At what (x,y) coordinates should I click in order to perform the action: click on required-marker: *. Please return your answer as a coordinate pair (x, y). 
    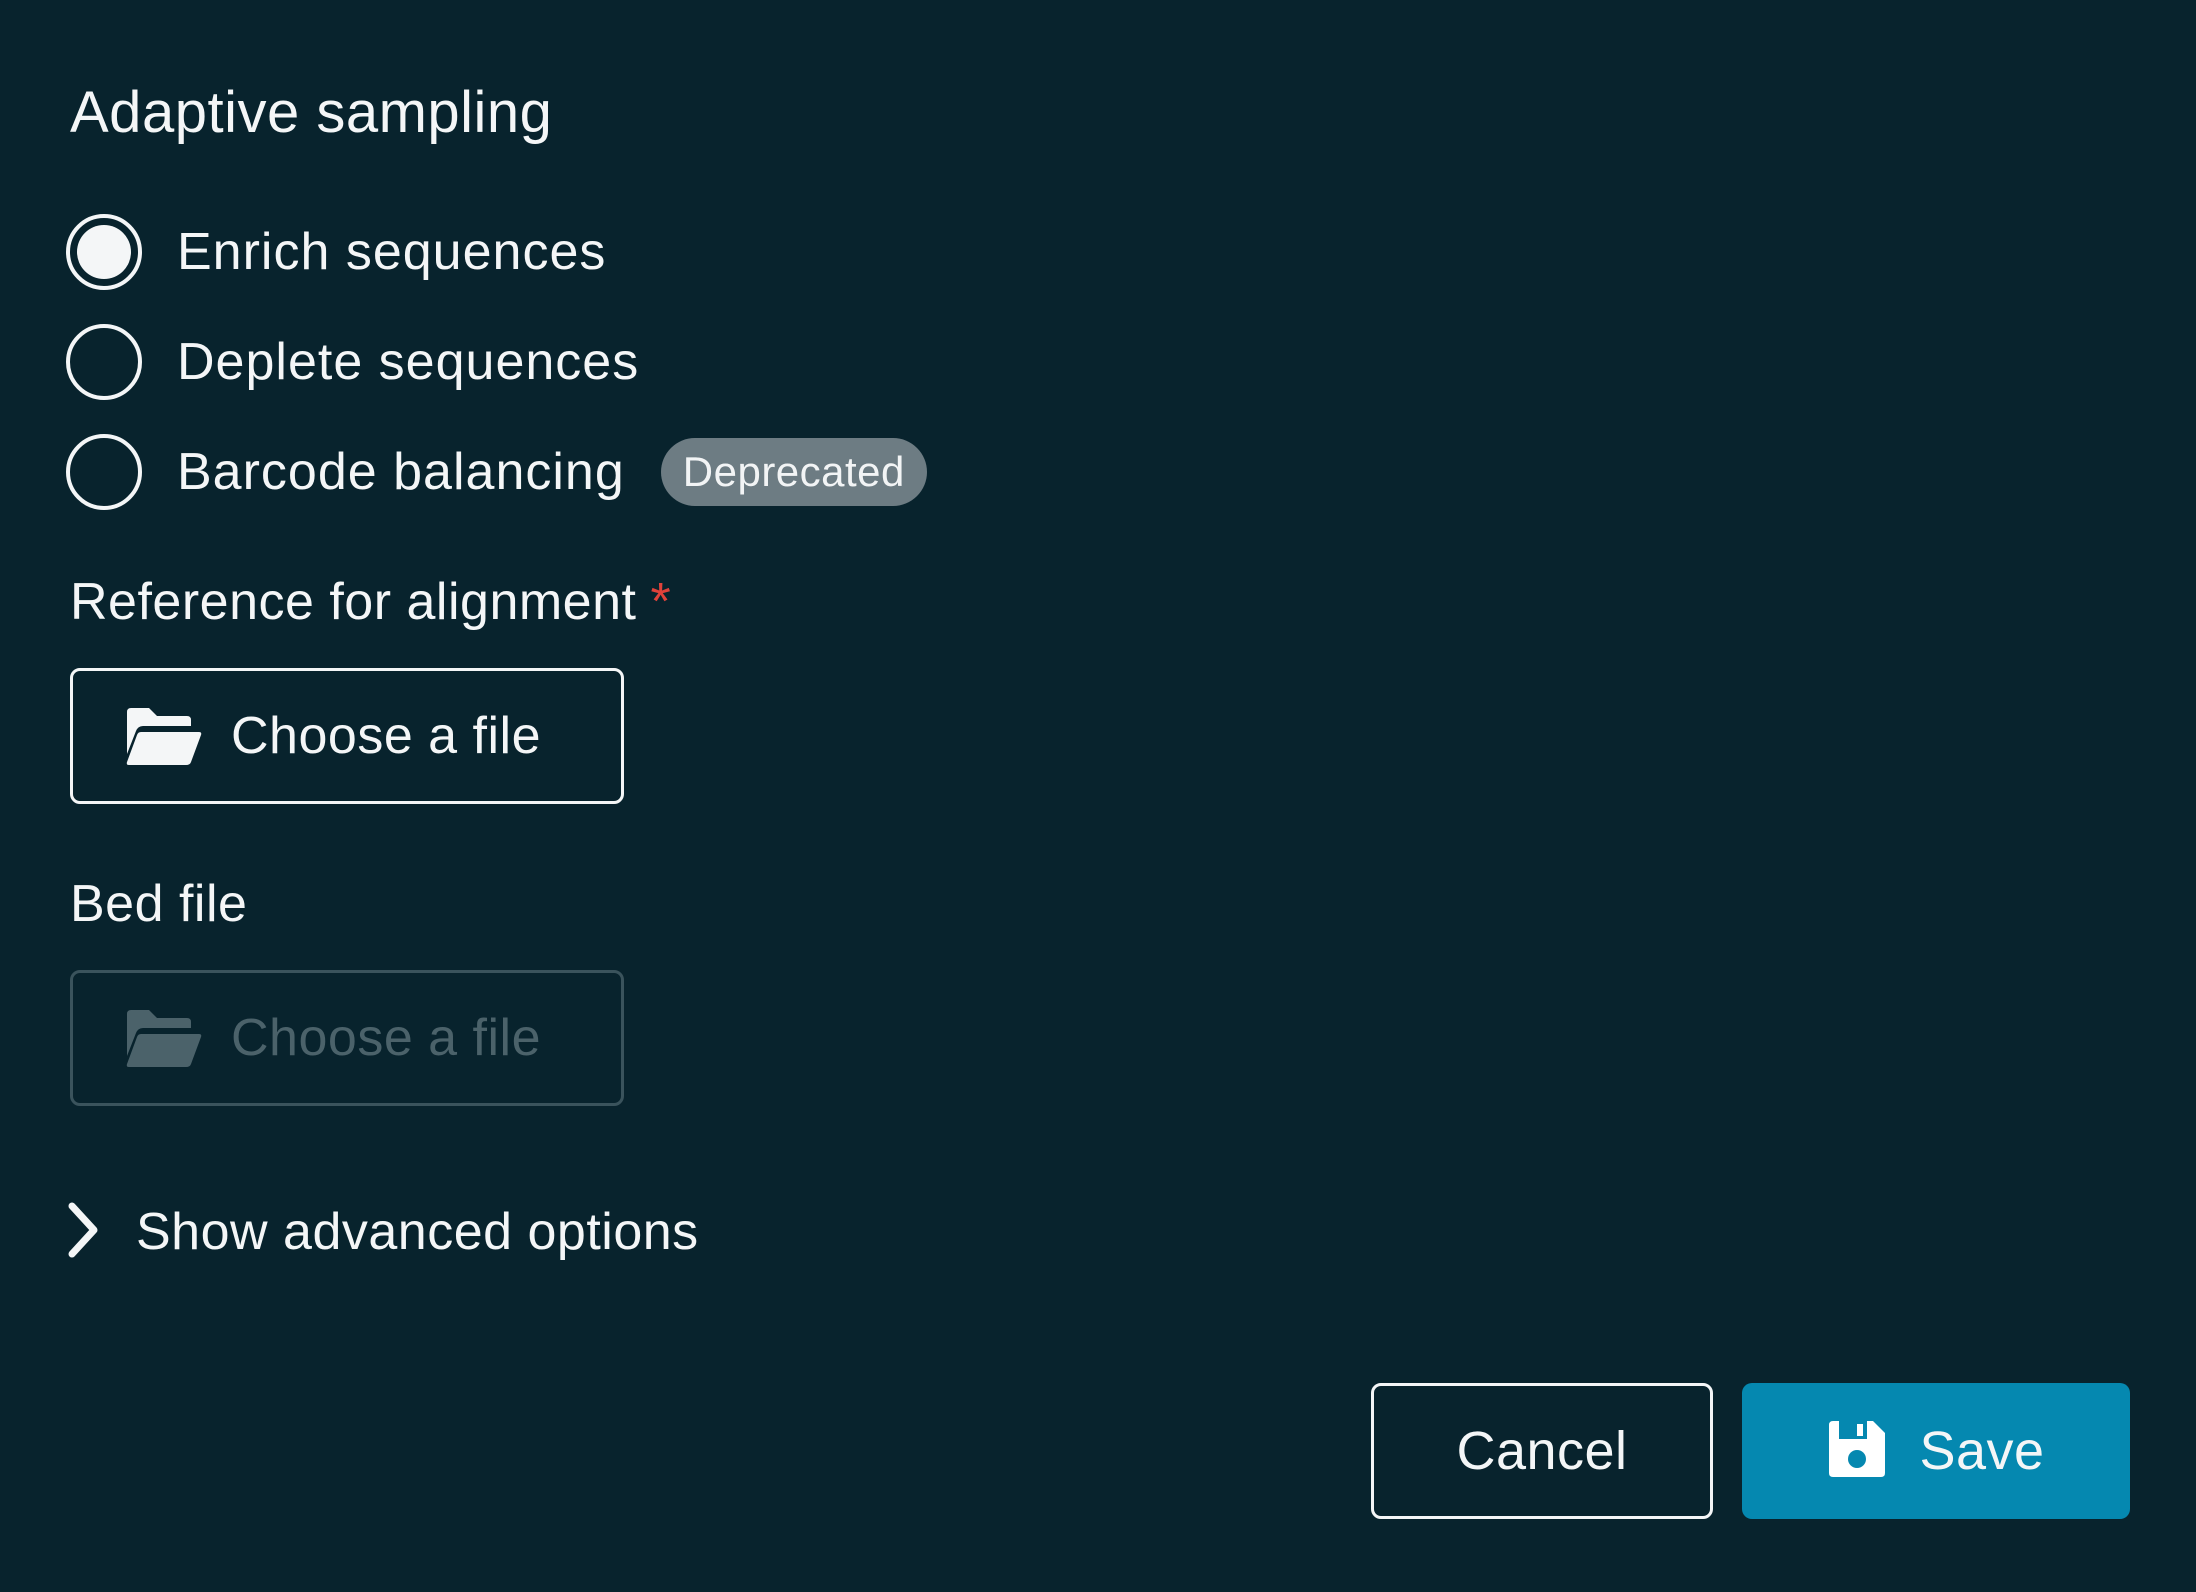
    Looking at the image, I should click on (661, 602).